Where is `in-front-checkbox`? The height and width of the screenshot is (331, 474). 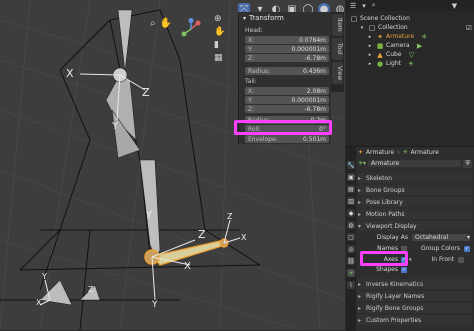 in-front-checkbox is located at coordinates (461, 259).